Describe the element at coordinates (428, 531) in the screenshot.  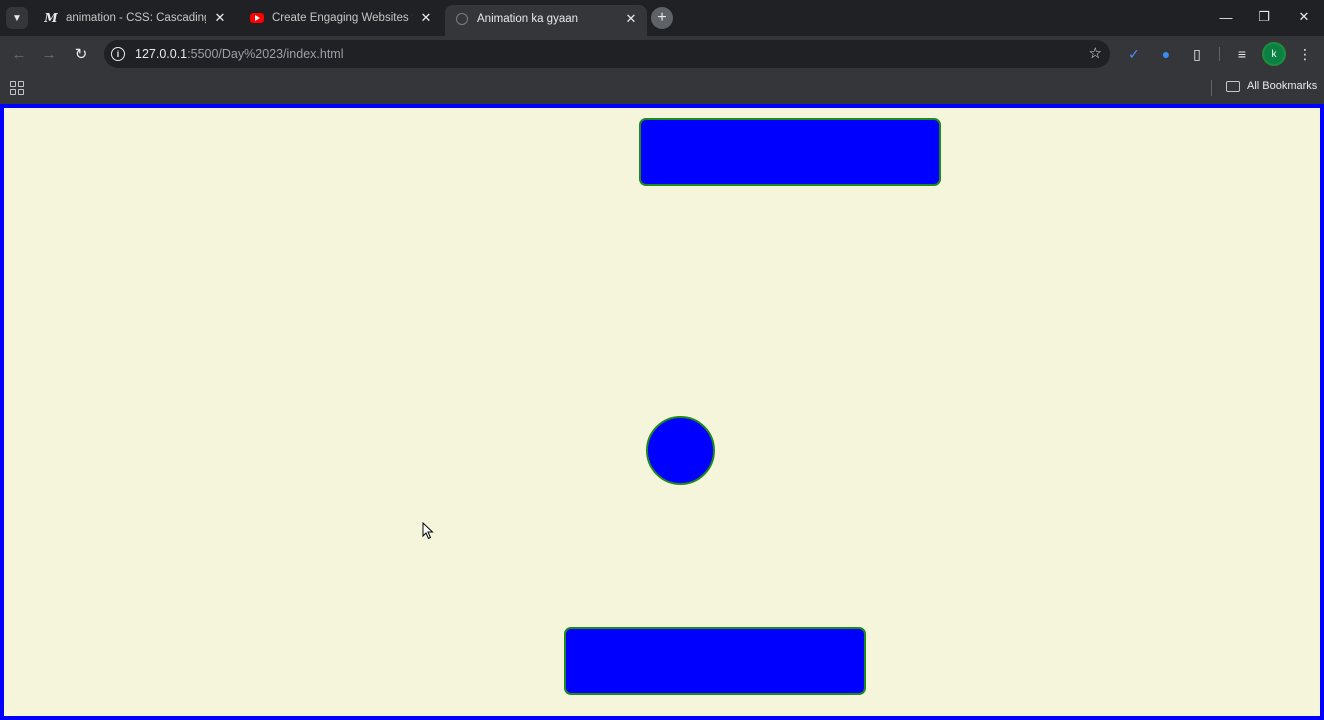
I see `mouse-cursor-icon` at that location.